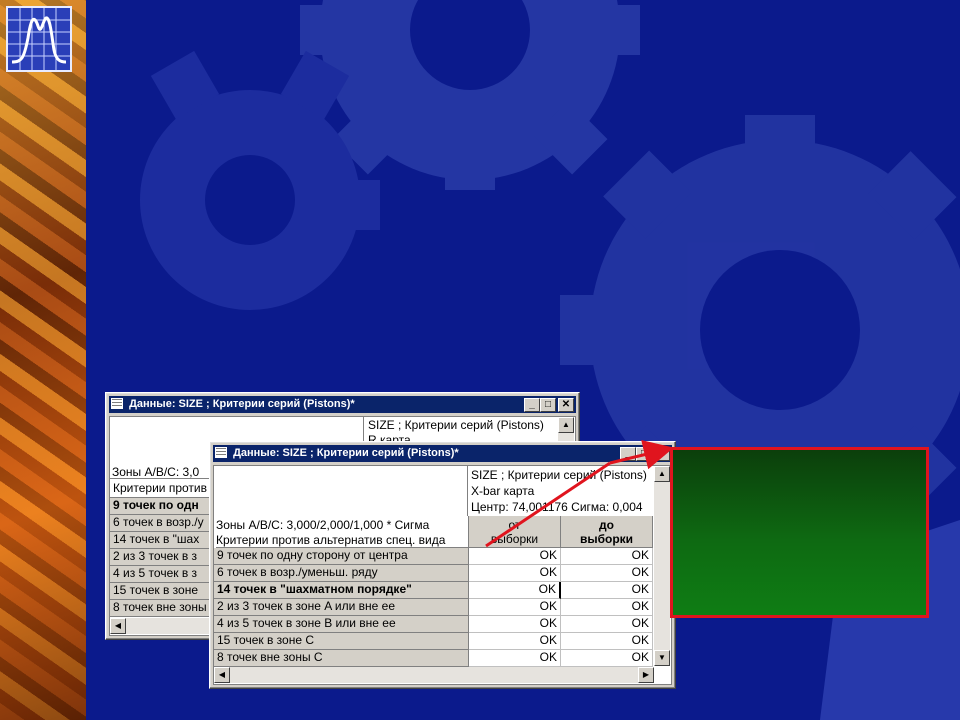 Image resolution: width=960 pixels, height=720 pixels. I want to click on back-criterion-row: 2 из 3 точек в з, so click(160, 557).